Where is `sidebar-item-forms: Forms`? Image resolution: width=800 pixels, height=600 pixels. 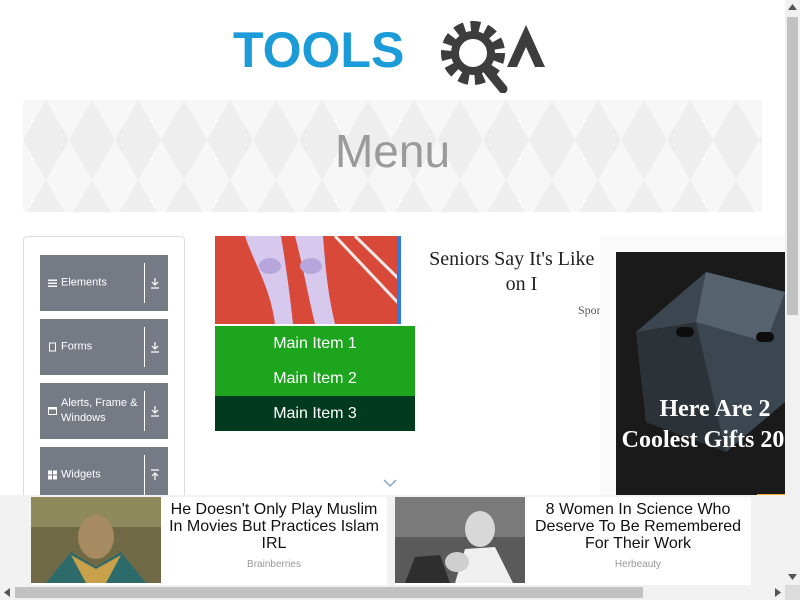 sidebar-item-forms: Forms is located at coordinates (104, 347).